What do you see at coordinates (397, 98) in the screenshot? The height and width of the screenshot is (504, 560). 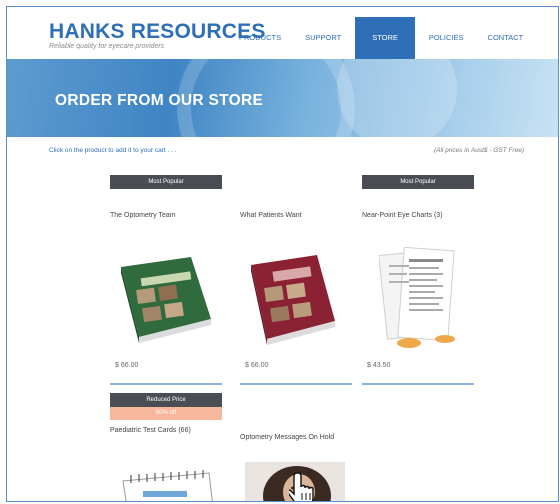 I see `hero-decoration` at bounding box center [397, 98].